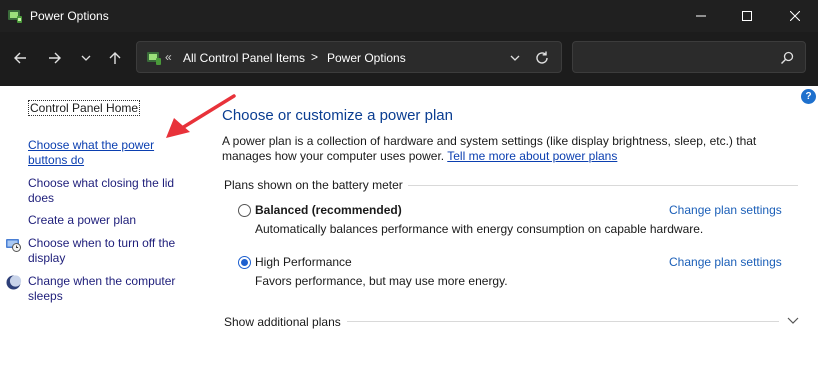  I want to click on help-button: ?, so click(808, 96).